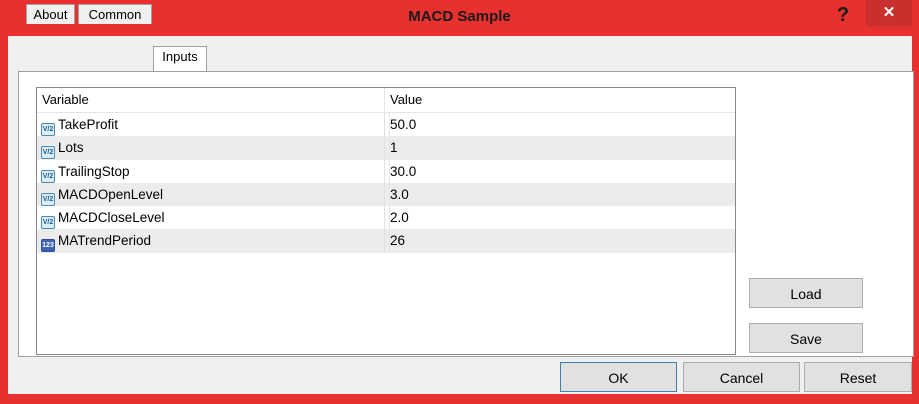  I want to click on column-divider, so click(384, 100).